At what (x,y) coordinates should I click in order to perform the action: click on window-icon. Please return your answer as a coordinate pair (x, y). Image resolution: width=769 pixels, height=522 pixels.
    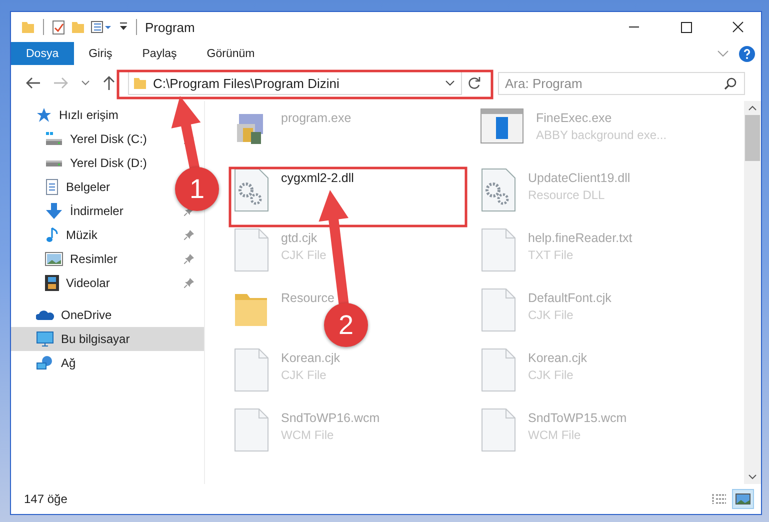
    Looking at the image, I should click on (502, 126).